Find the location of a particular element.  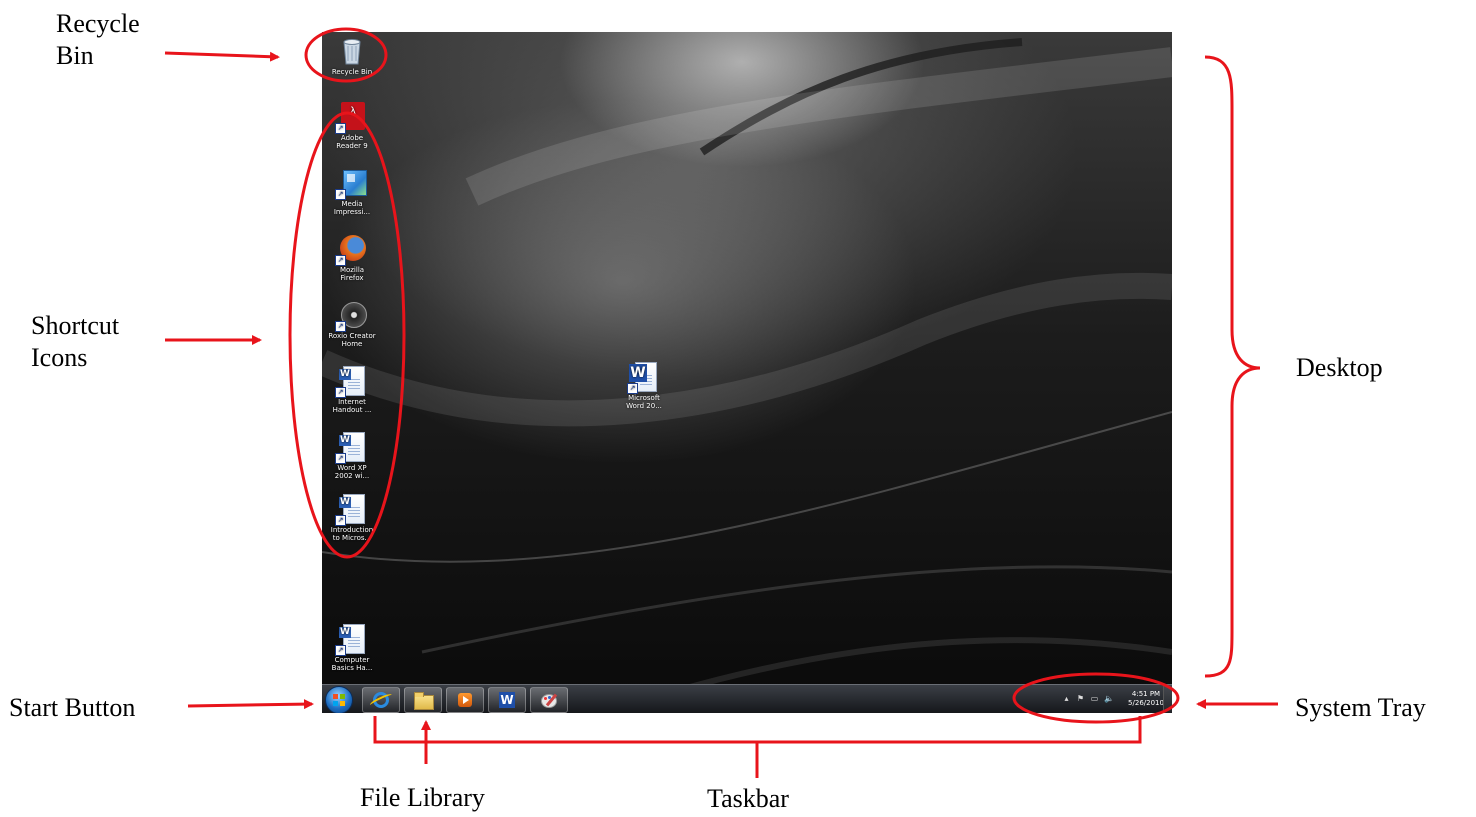

system-tray-ellipse is located at coordinates (1096, 698).